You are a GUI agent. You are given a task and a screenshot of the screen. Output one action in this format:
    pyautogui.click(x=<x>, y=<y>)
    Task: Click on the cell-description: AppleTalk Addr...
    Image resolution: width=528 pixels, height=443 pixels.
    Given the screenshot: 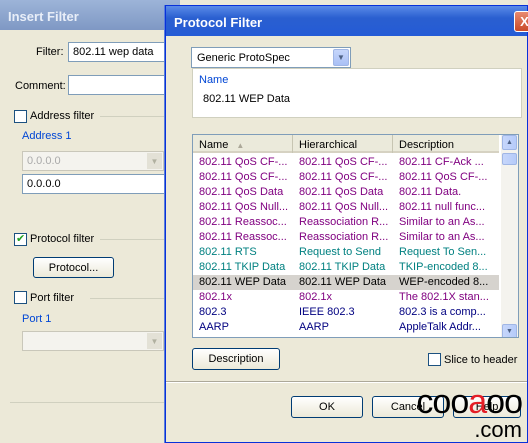 What is the action you would take?
    pyautogui.click(x=440, y=327)
    